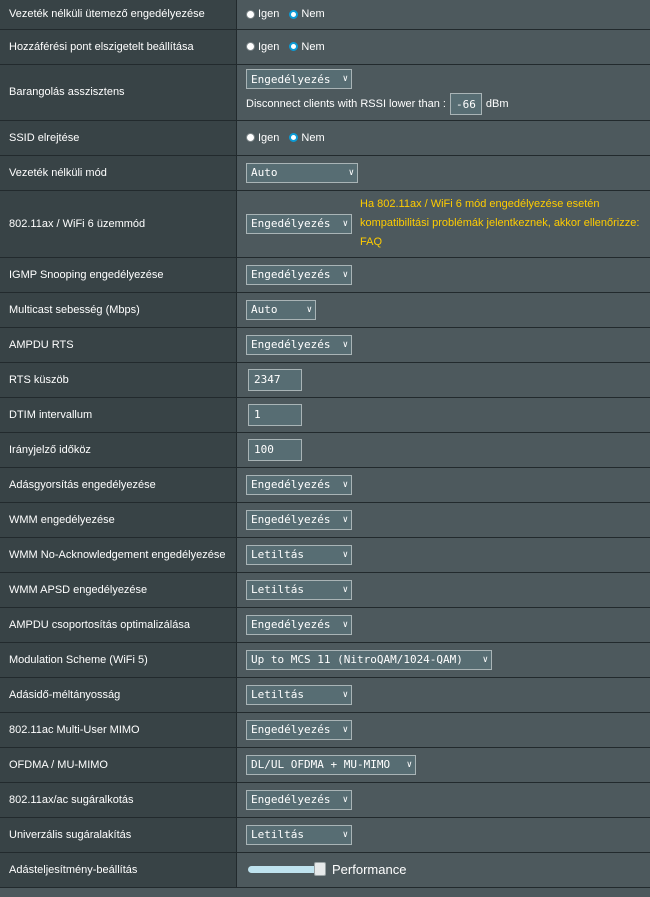 This screenshot has width=650, height=897. I want to click on row-ampdu-rts: AMPDU RTS Engedélyezés ∨, so click(325, 345).